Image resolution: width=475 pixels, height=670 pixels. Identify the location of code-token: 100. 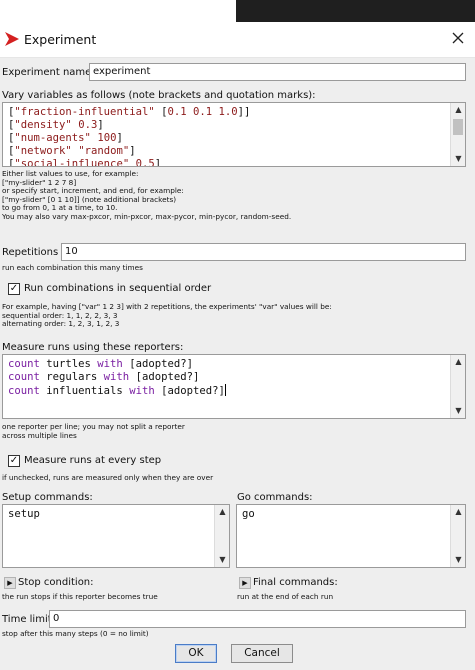
(107, 138).